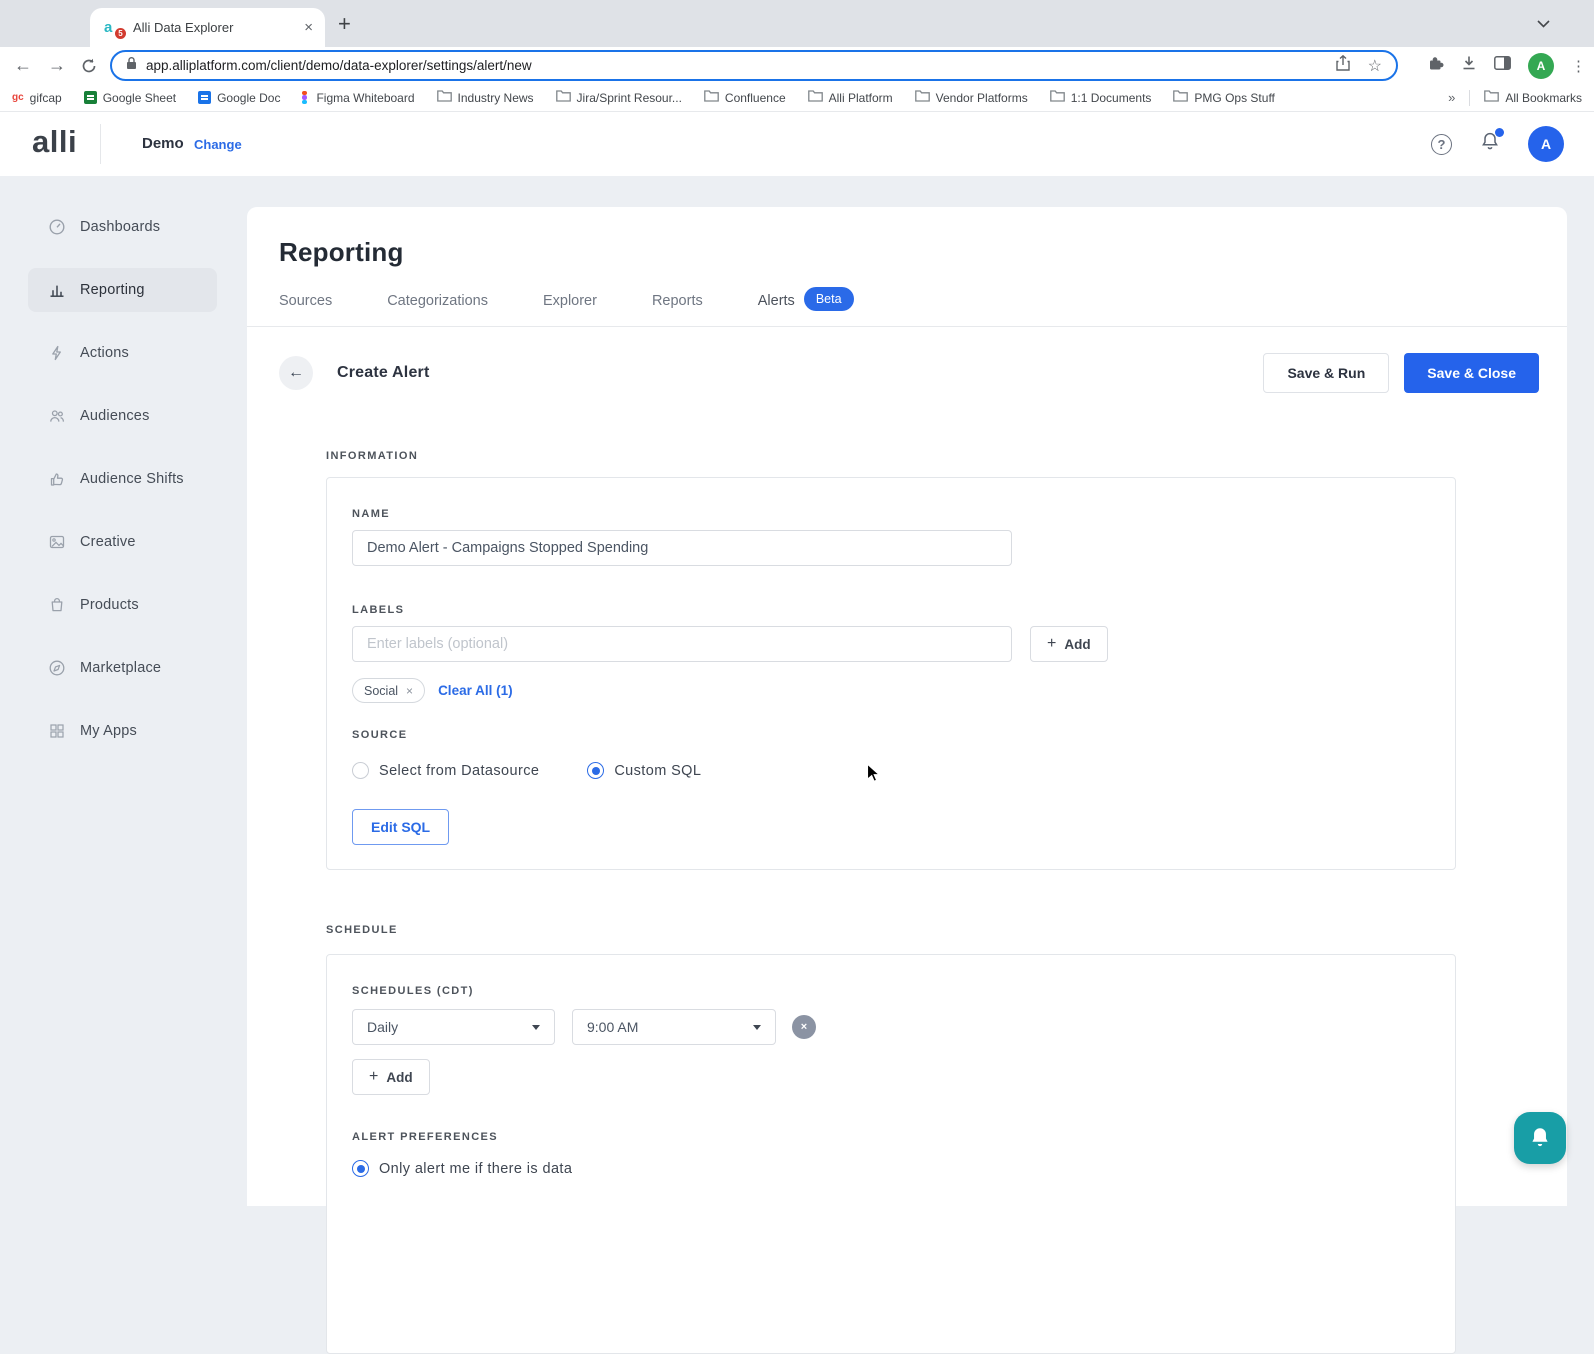 This screenshot has width=1594, height=1354. Describe the element at coordinates (1546, 144) in the screenshot. I see `user-avatar: A` at that location.